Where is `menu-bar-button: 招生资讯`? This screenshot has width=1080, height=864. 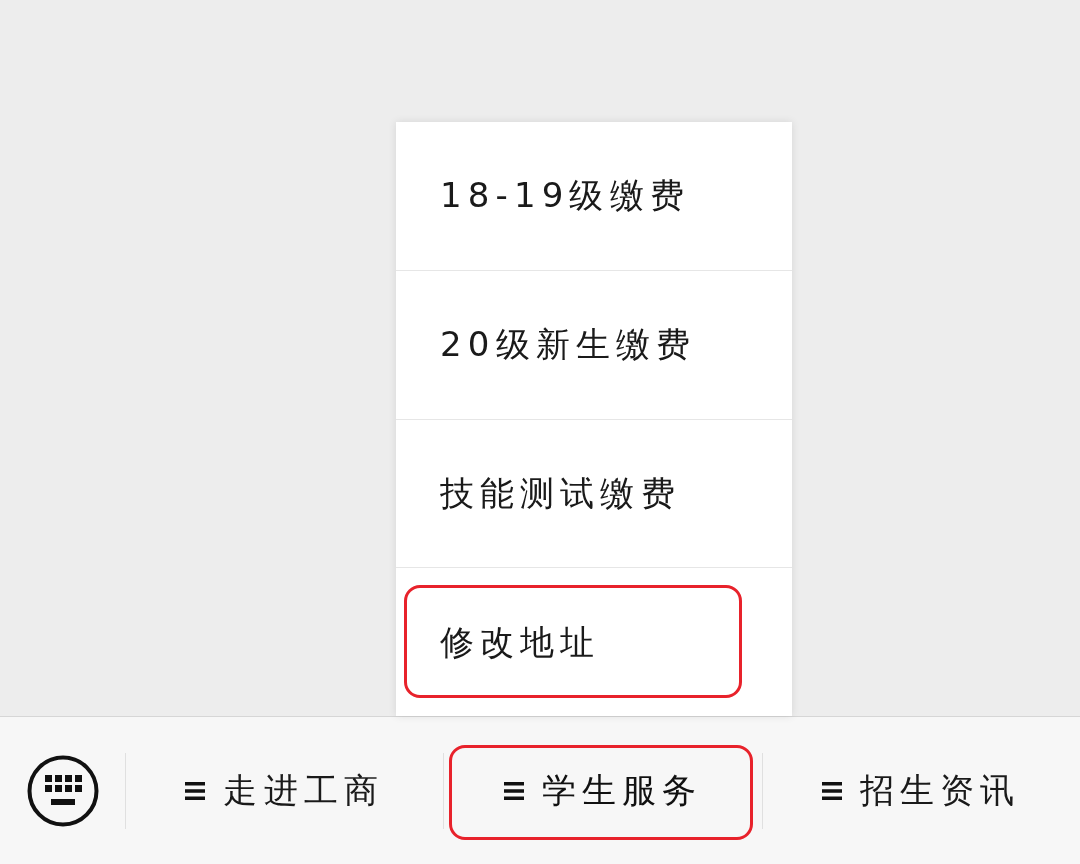 menu-bar-button: 招生资讯 is located at coordinates (921, 790).